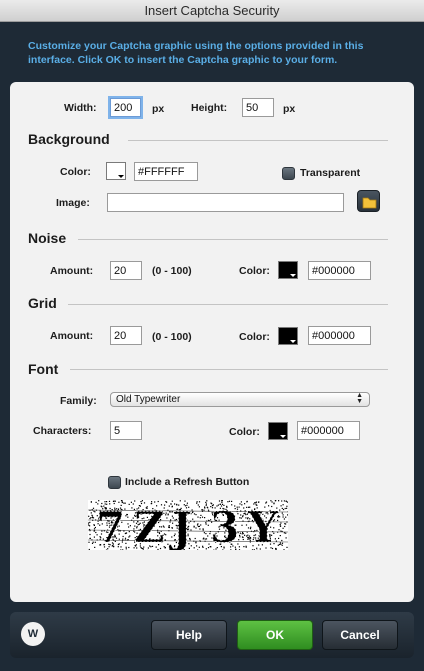 This screenshot has height=671, width=424. What do you see at coordinates (330, 173) in the screenshot?
I see `transparent-label: Transparent` at bounding box center [330, 173].